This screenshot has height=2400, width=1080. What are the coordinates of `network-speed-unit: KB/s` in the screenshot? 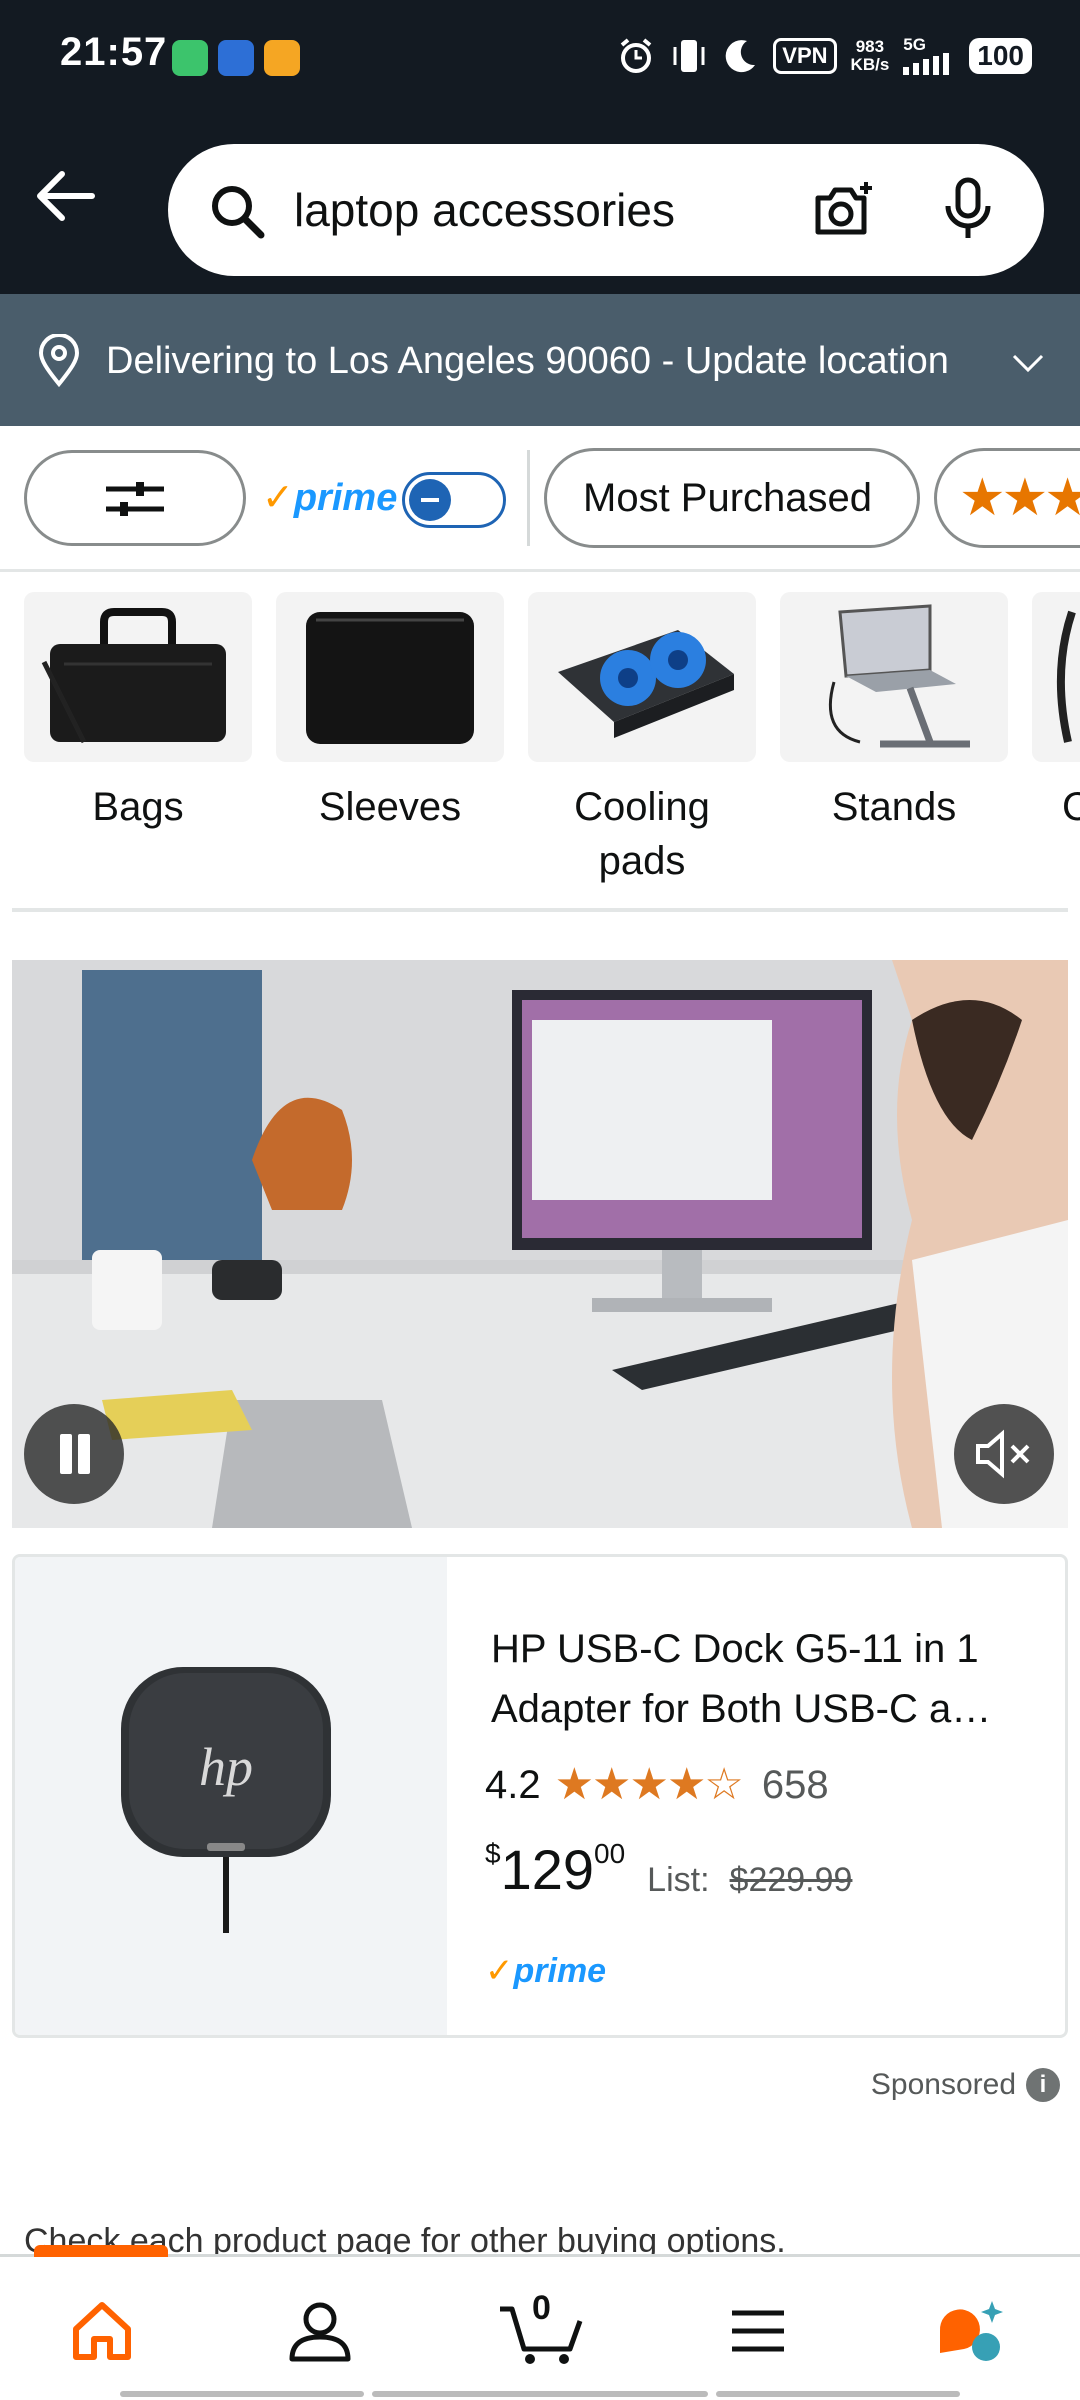 It's located at (870, 64).